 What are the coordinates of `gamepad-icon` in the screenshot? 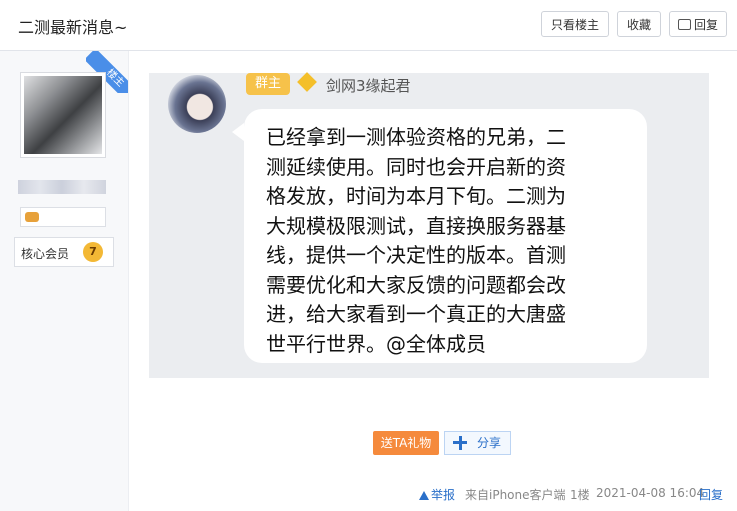 It's located at (32, 217).